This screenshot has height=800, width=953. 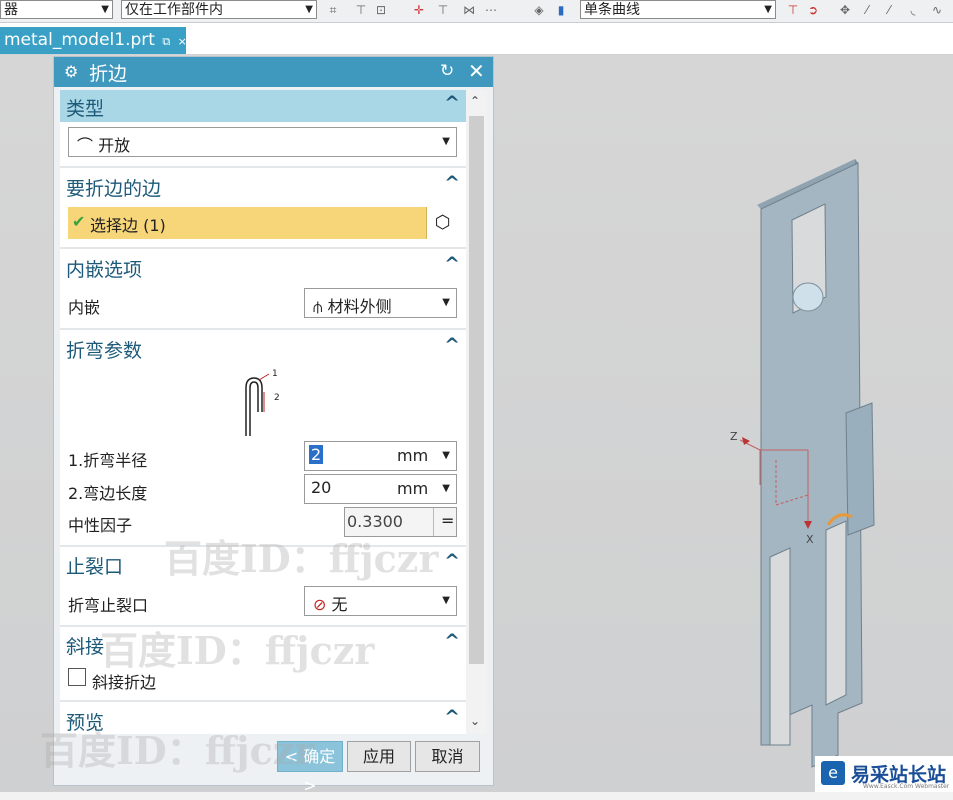 I want to click on line-icon: ⁄, so click(x=867, y=10).